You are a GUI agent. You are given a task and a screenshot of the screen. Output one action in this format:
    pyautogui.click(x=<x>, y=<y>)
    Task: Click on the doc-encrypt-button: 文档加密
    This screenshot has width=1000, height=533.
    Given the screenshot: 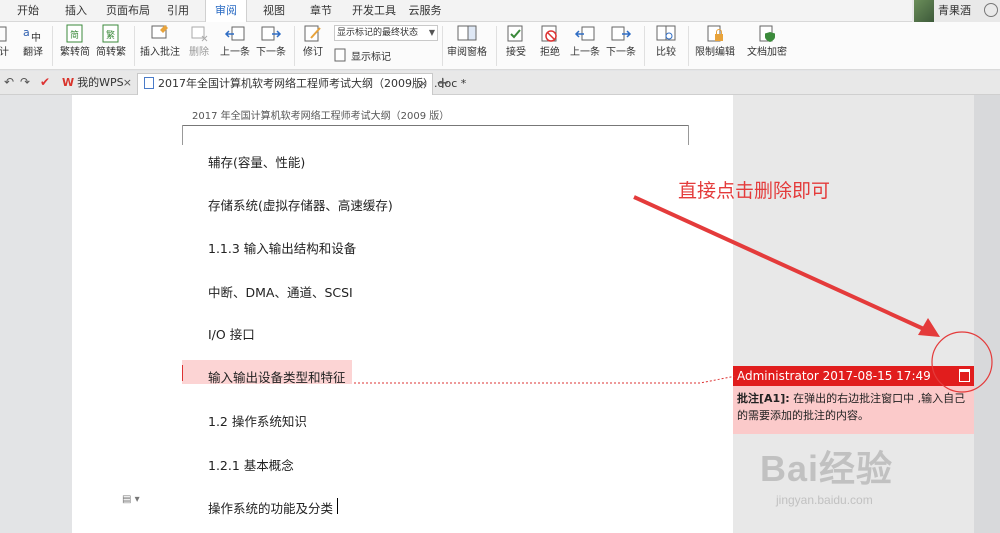 What is the action you would take?
    pyautogui.click(x=767, y=42)
    